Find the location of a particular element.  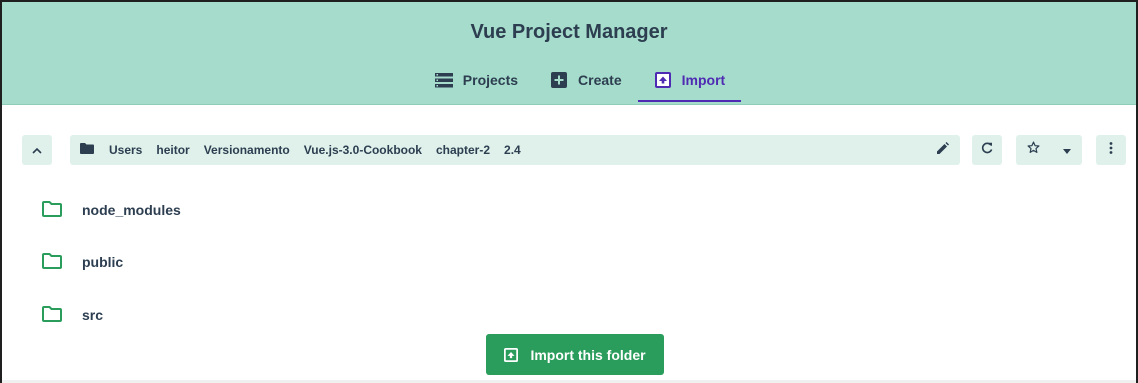

folder-item-src: src is located at coordinates (72, 315).